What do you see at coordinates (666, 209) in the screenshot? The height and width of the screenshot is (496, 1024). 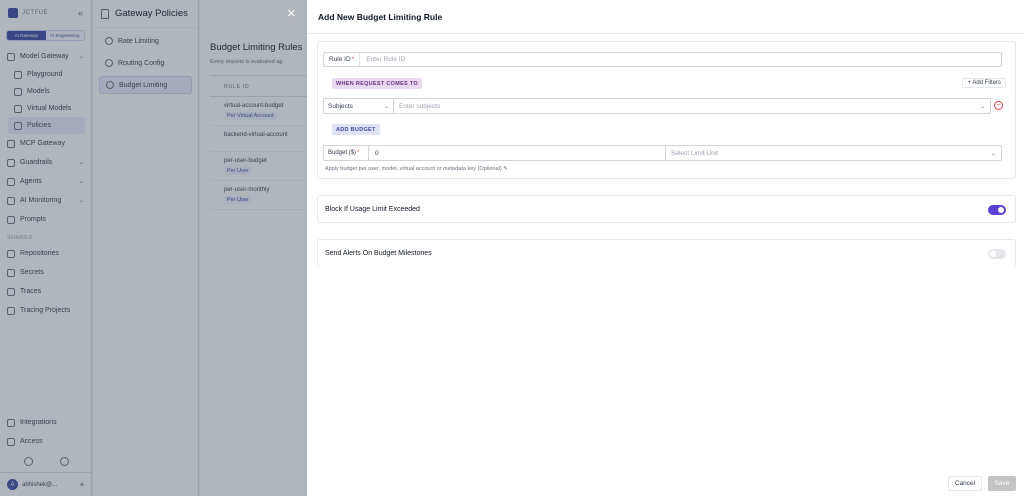 I see `block-limit-card: Block If Usage Limit Exceeded` at bounding box center [666, 209].